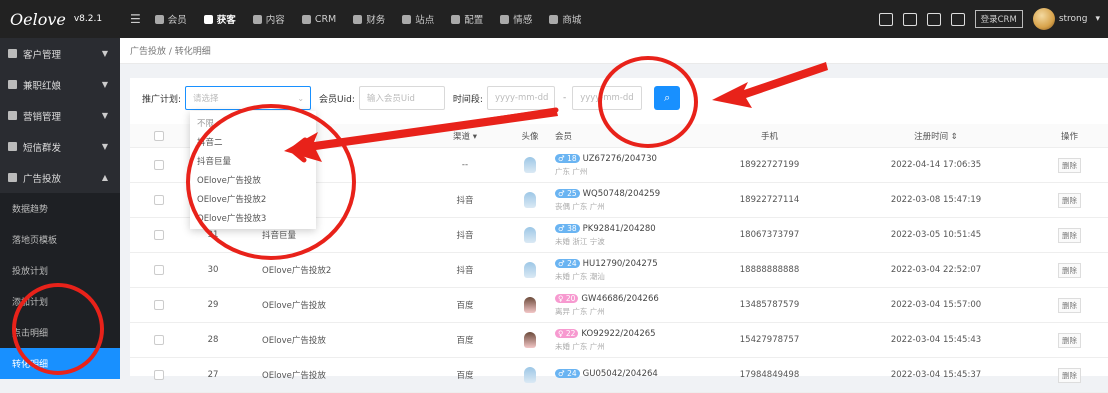 Image resolution: width=1108 pixels, height=393 pixels. What do you see at coordinates (60, 84) in the screenshot?
I see `sidebar-item-matchmaker: 兼职红娘 ▼` at bounding box center [60, 84].